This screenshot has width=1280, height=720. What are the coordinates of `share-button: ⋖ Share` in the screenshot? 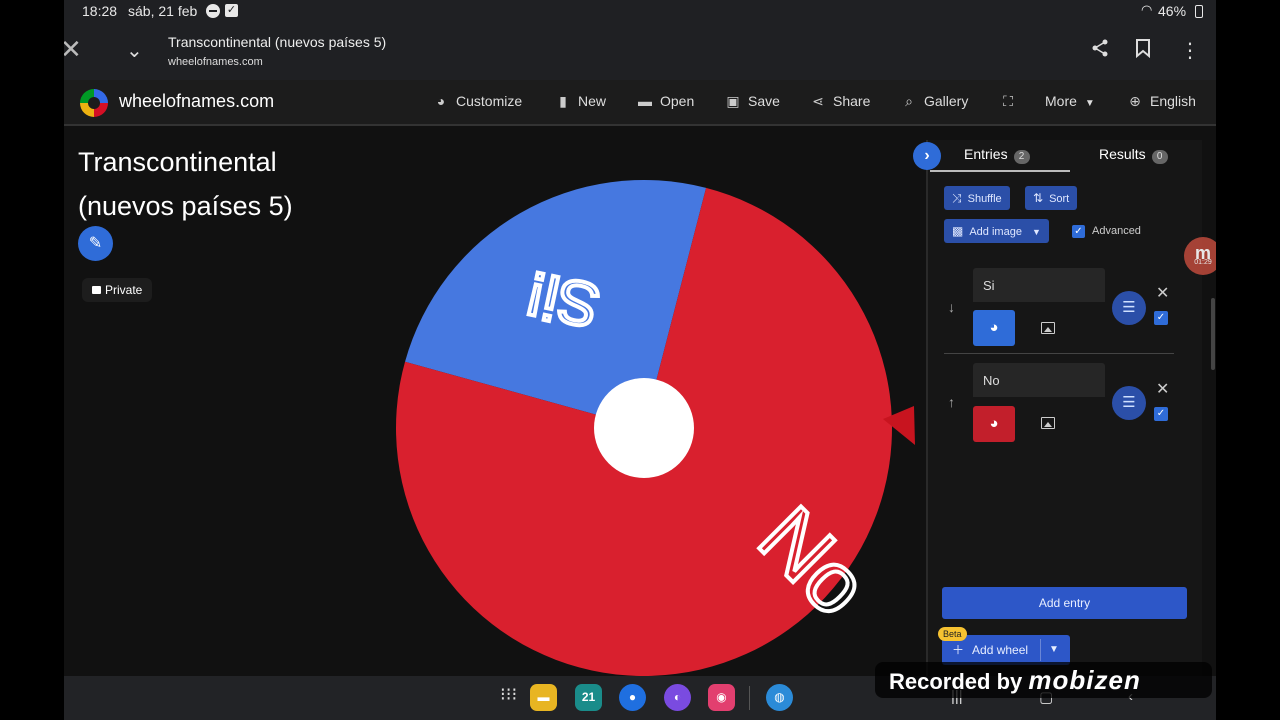 It's located at (839, 101).